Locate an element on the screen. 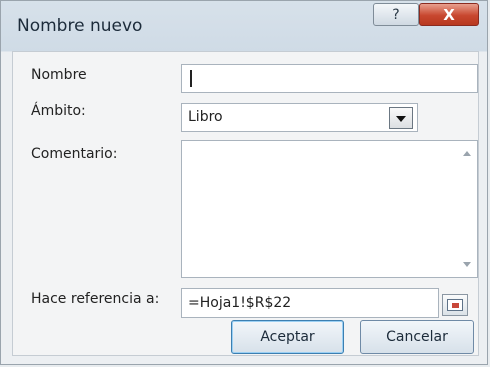 The image size is (490, 367). refers-to-input: =Hoja1!$R$22 is located at coordinates (310, 303).